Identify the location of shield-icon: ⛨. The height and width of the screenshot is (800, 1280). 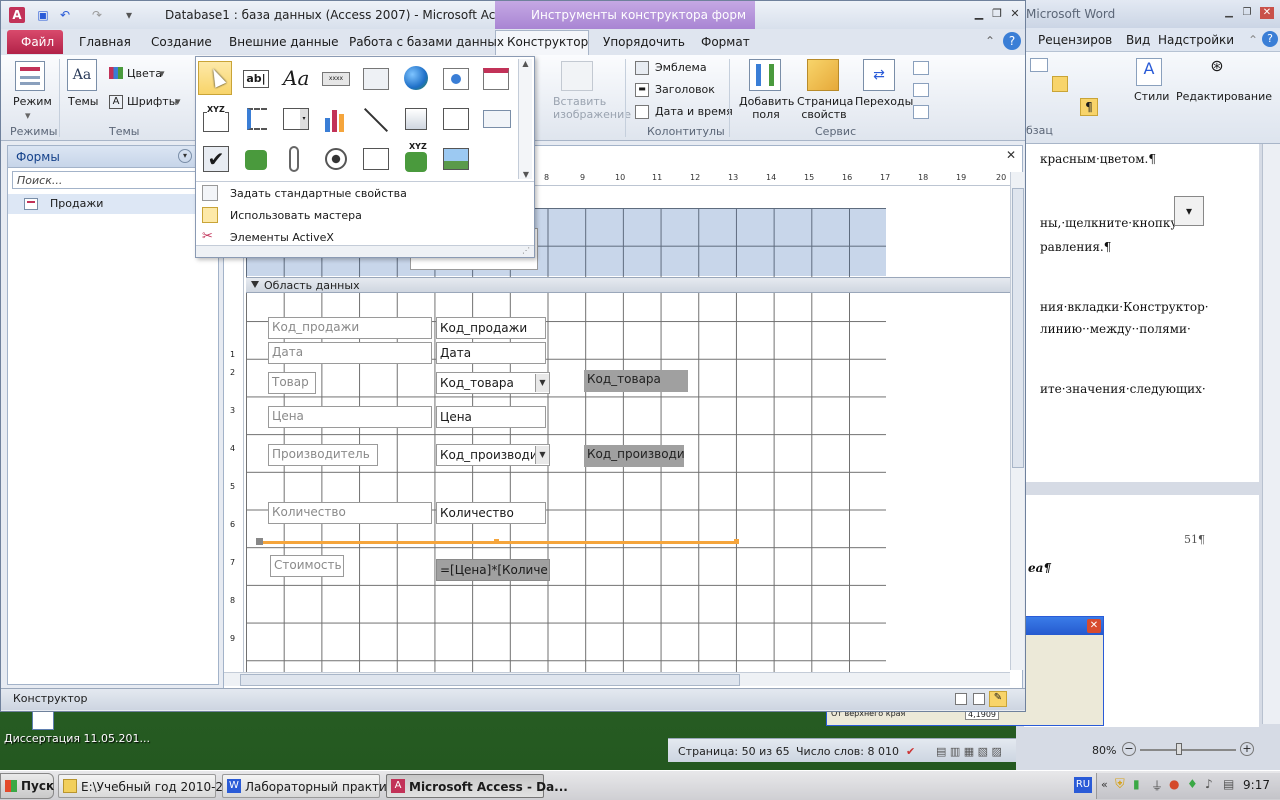
(1120, 784).